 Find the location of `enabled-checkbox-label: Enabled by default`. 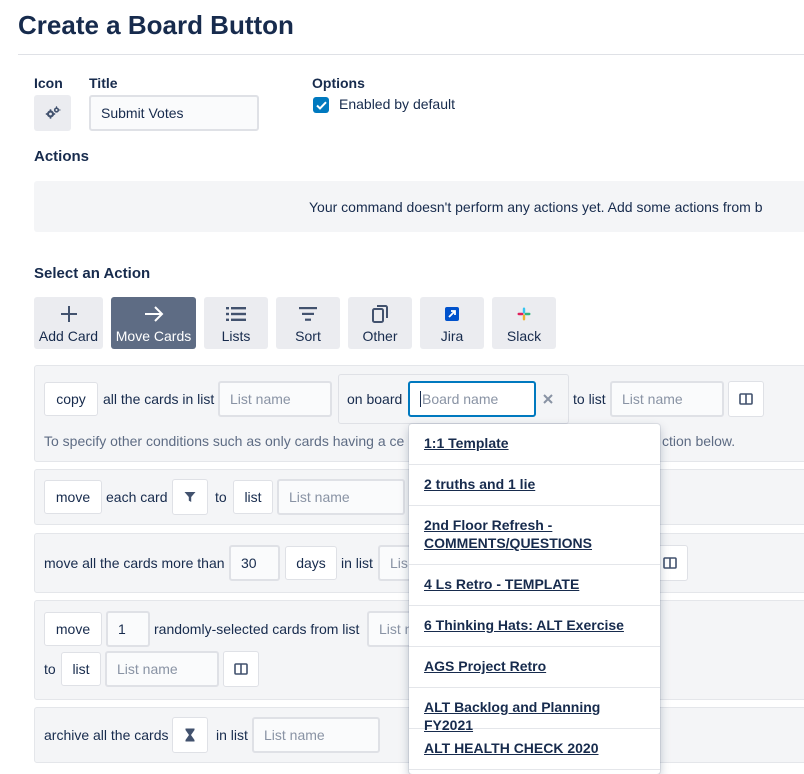

enabled-checkbox-label: Enabled by default is located at coordinates (397, 104).